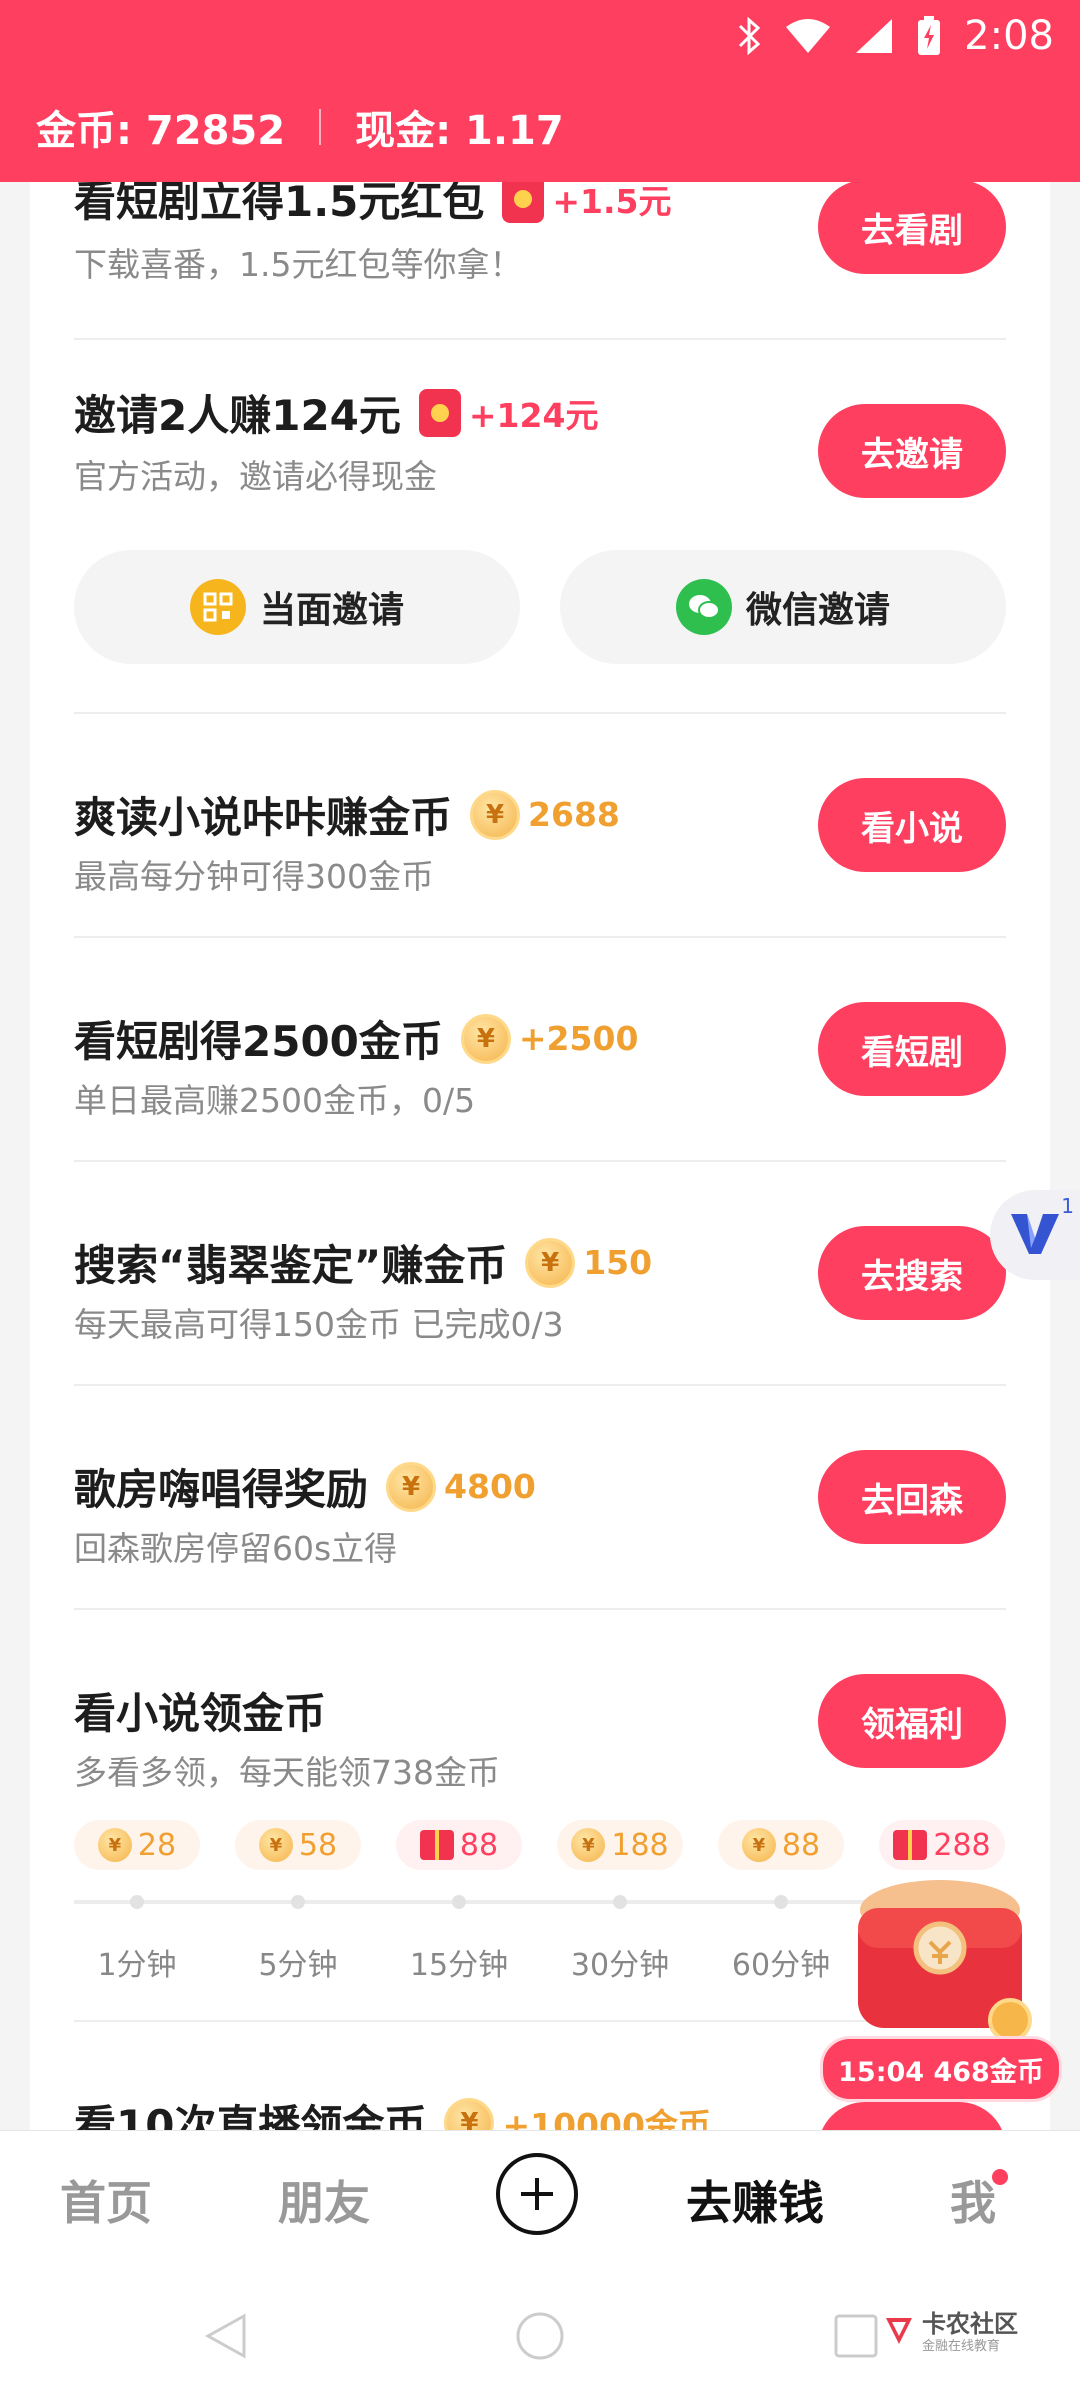 This screenshot has height=2400, width=1080. I want to click on notification-badge: 1, so click(1067, 1206).